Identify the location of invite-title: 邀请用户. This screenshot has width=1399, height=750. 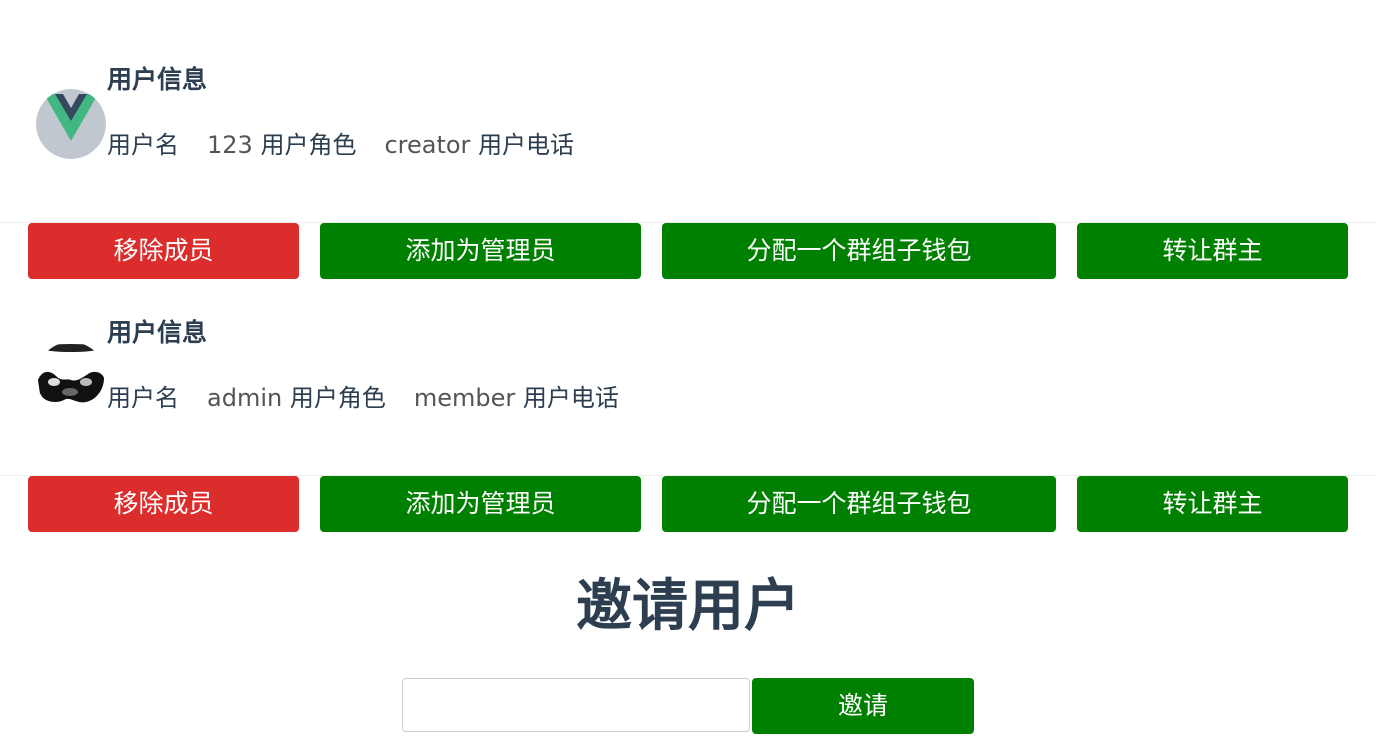
(688, 606).